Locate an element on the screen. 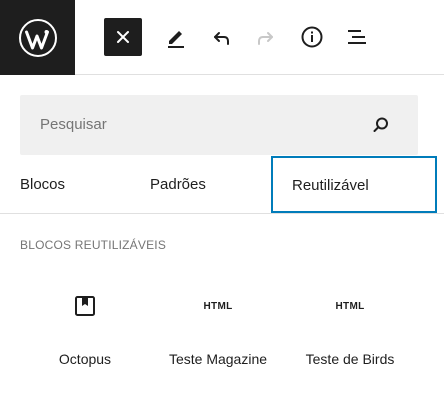  list-view-icon is located at coordinates (357, 37).